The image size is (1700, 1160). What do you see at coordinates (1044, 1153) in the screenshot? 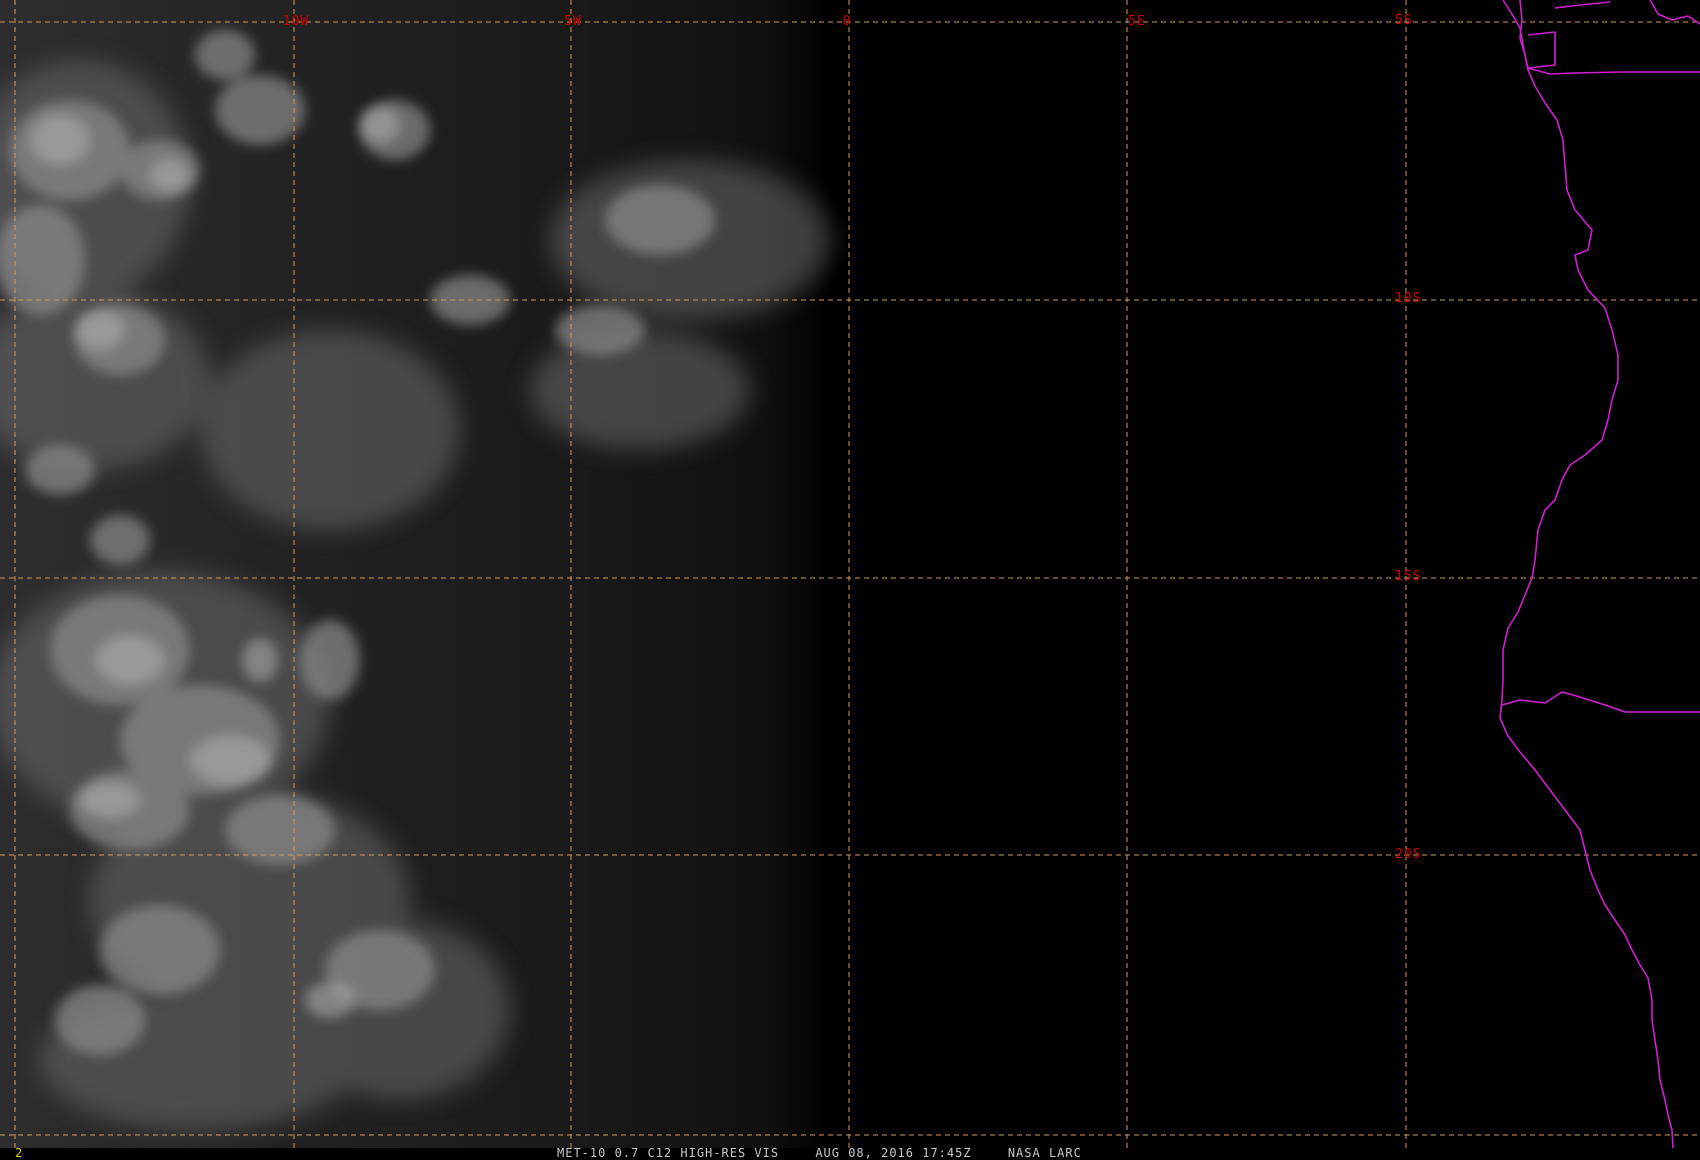
I see `data-source: NASA LARC` at bounding box center [1044, 1153].